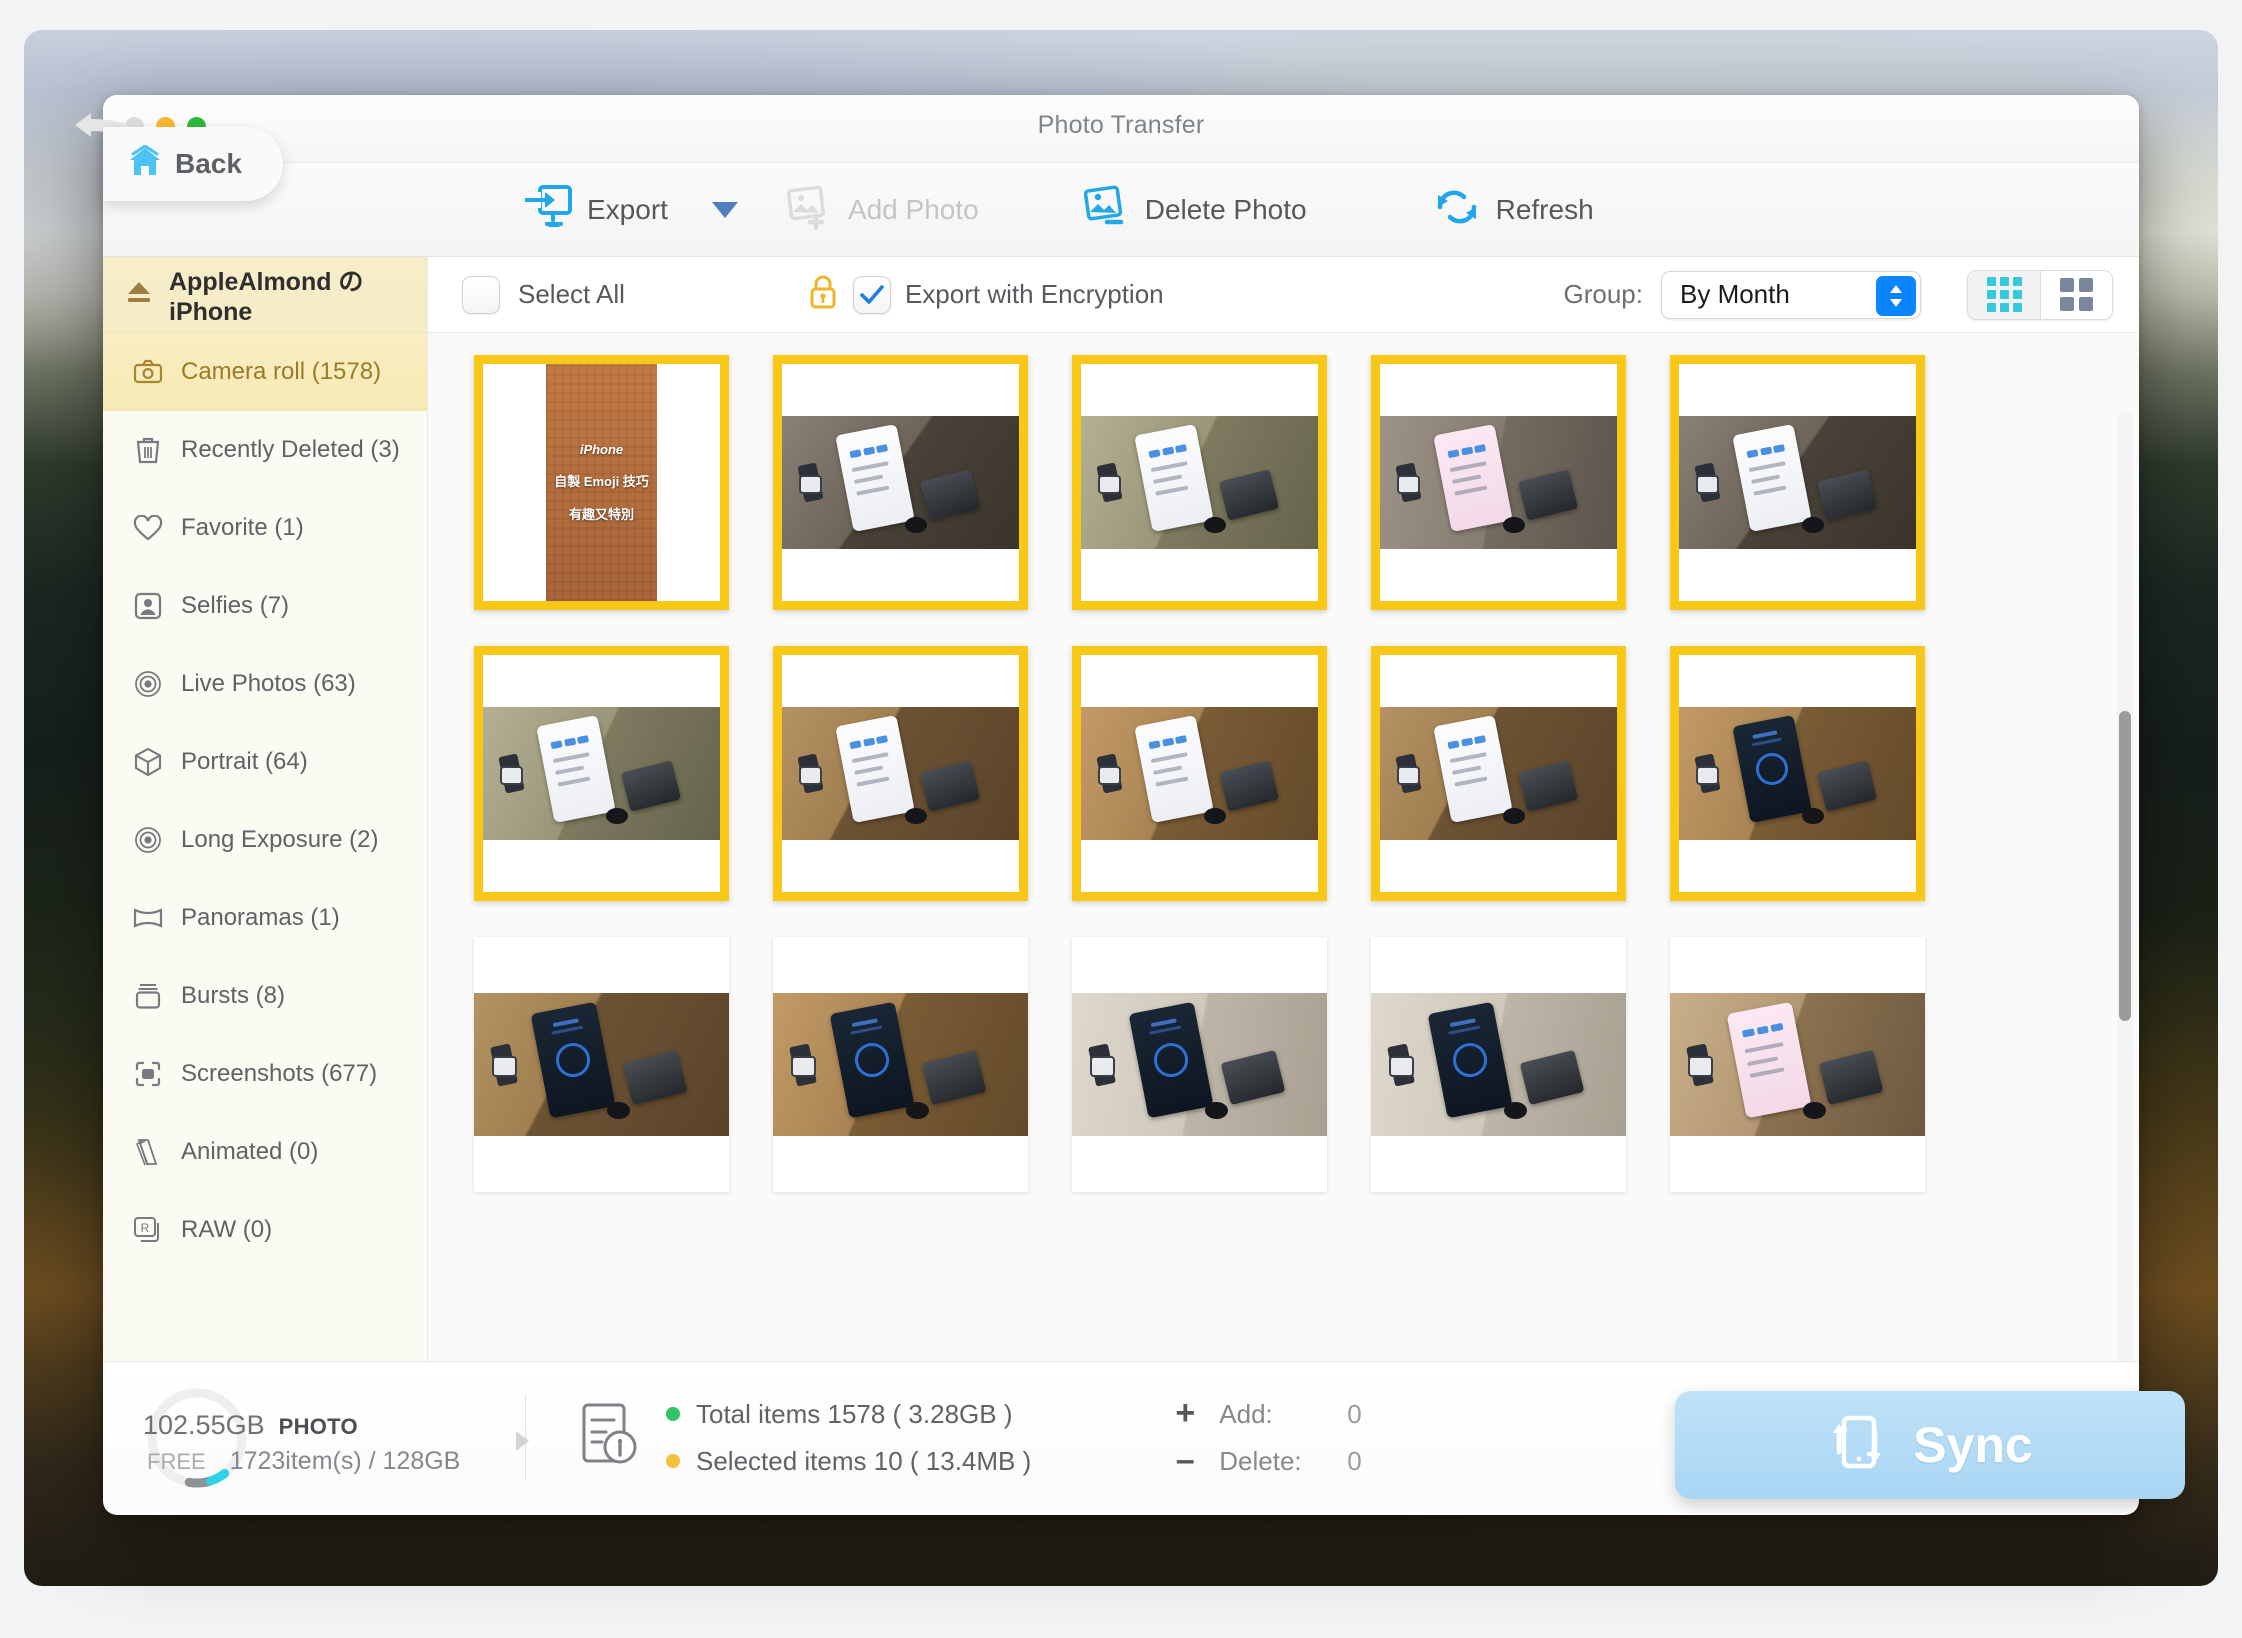 This screenshot has height=1638, width=2242. What do you see at coordinates (1193, 209) in the screenshot?
I see `delete-photo-button: Delete Photo` at bounding box center [1193, 209].